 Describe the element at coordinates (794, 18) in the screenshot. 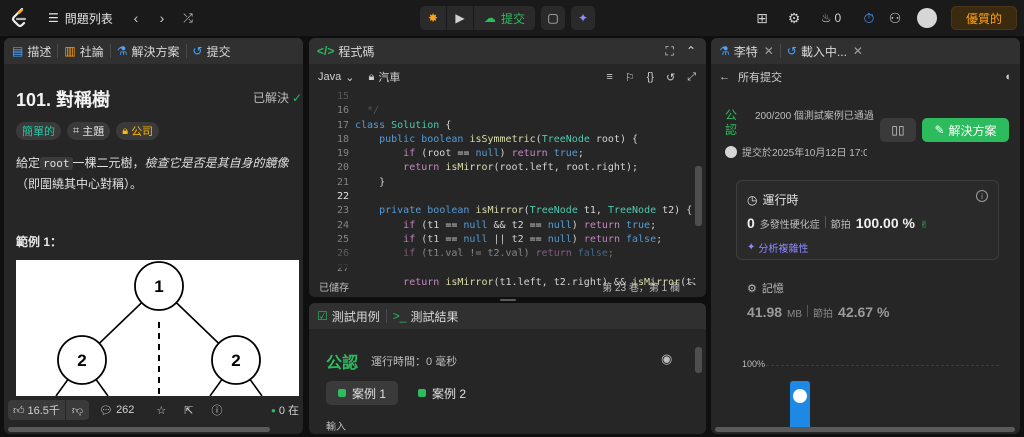

I see `gear-icon: ⚙` at that location.